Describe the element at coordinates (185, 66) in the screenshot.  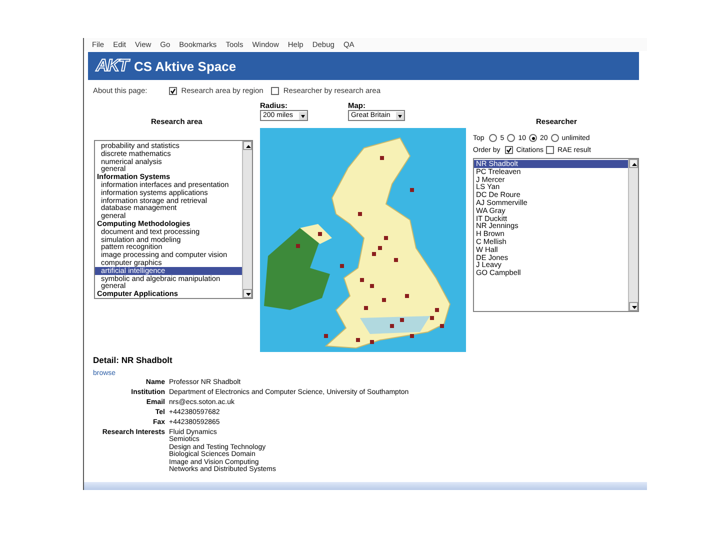
I see `app-title: CS Aktive Space` at that location.